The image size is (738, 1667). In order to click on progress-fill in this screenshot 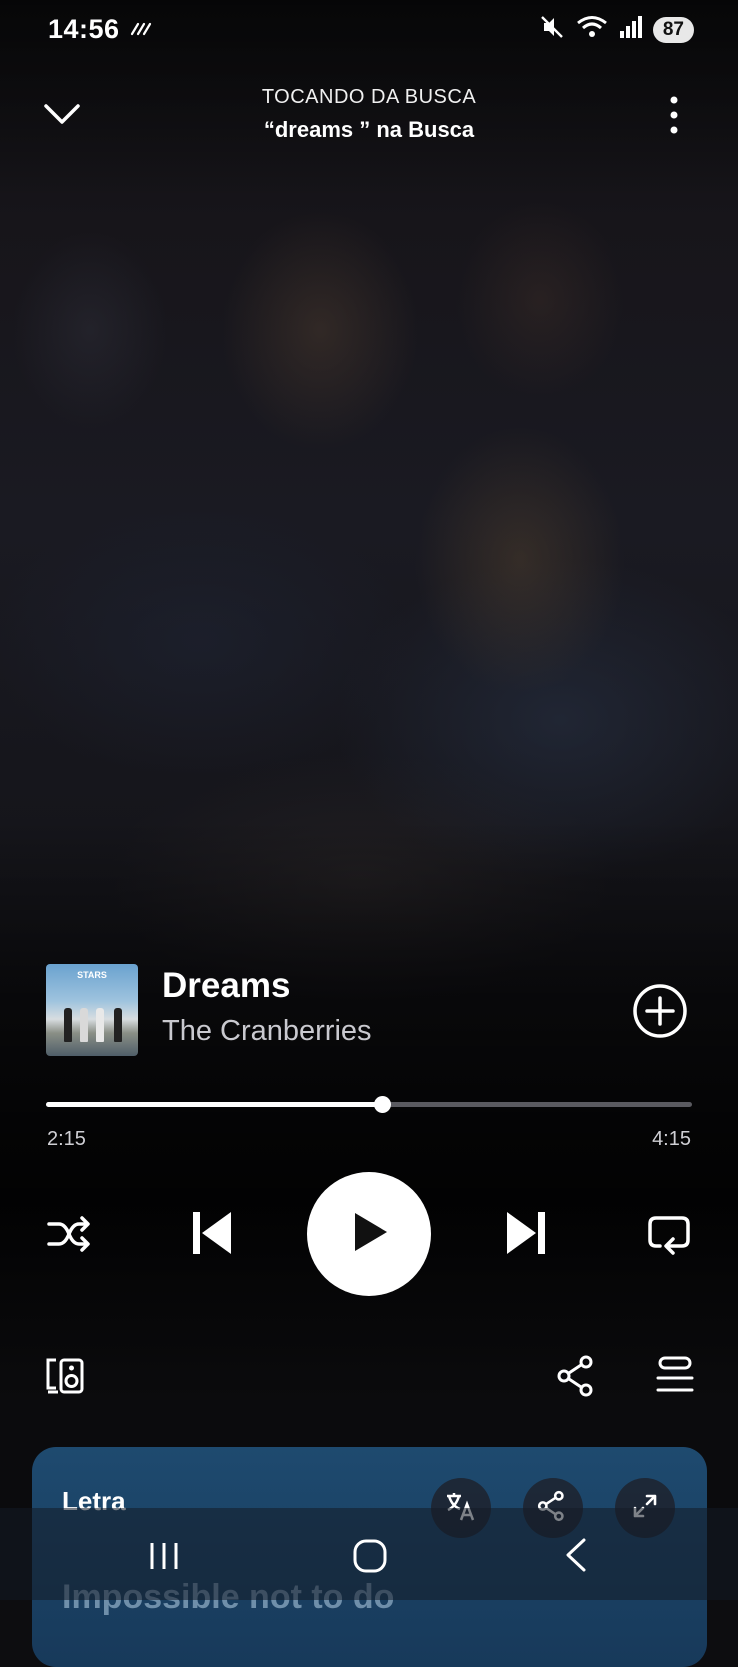, I will do `click(214, 1104)`.